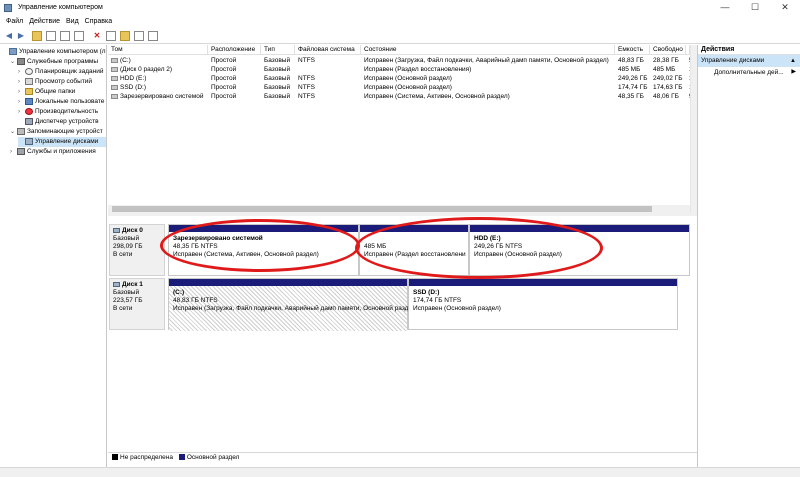 The height and width of the screenshot is (477, 800). What do you see at coordinates (260, 245) in the screenshot?
I see `annotation-circle-system-reserved` at bounding box center [260, 245].